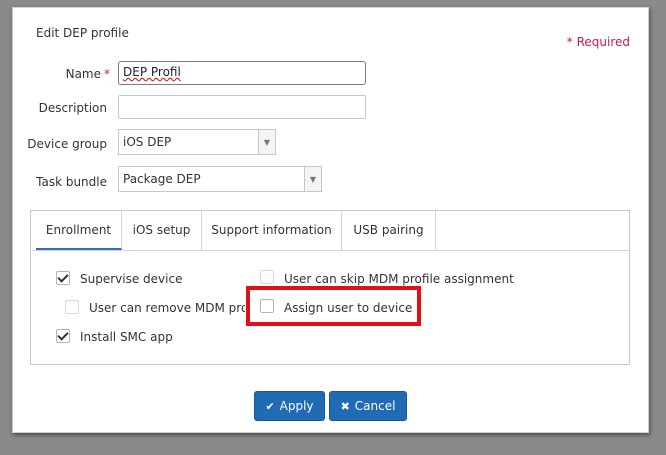  What do you see at coordinates (63, 336) in the screenshot?
I see `install-smc-checkbox` at bounding box center [63, 336].